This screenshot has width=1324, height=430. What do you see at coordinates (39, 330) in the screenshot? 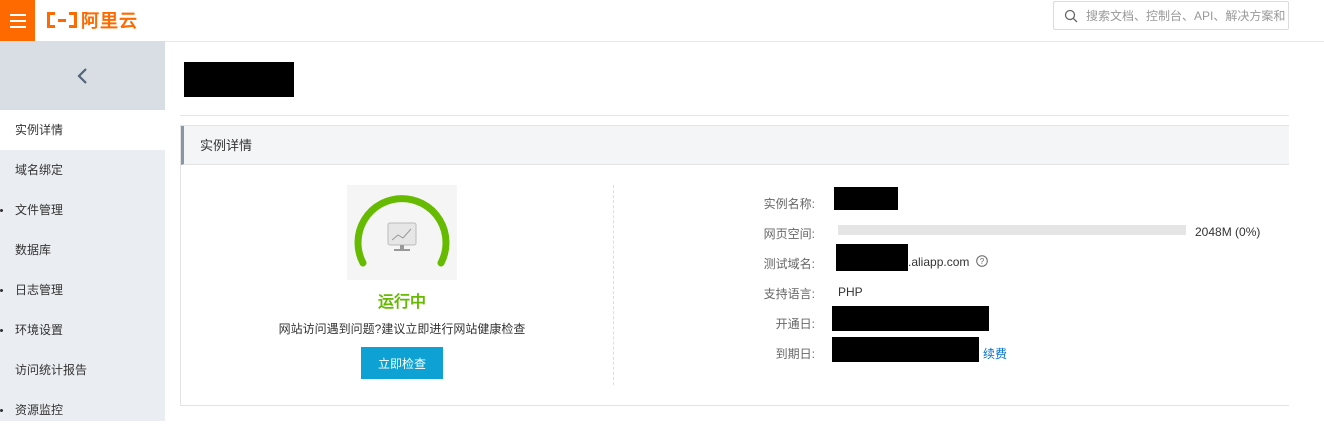
I see `sidebar-item-label: 环境设置` at bounding box center [39, 330].